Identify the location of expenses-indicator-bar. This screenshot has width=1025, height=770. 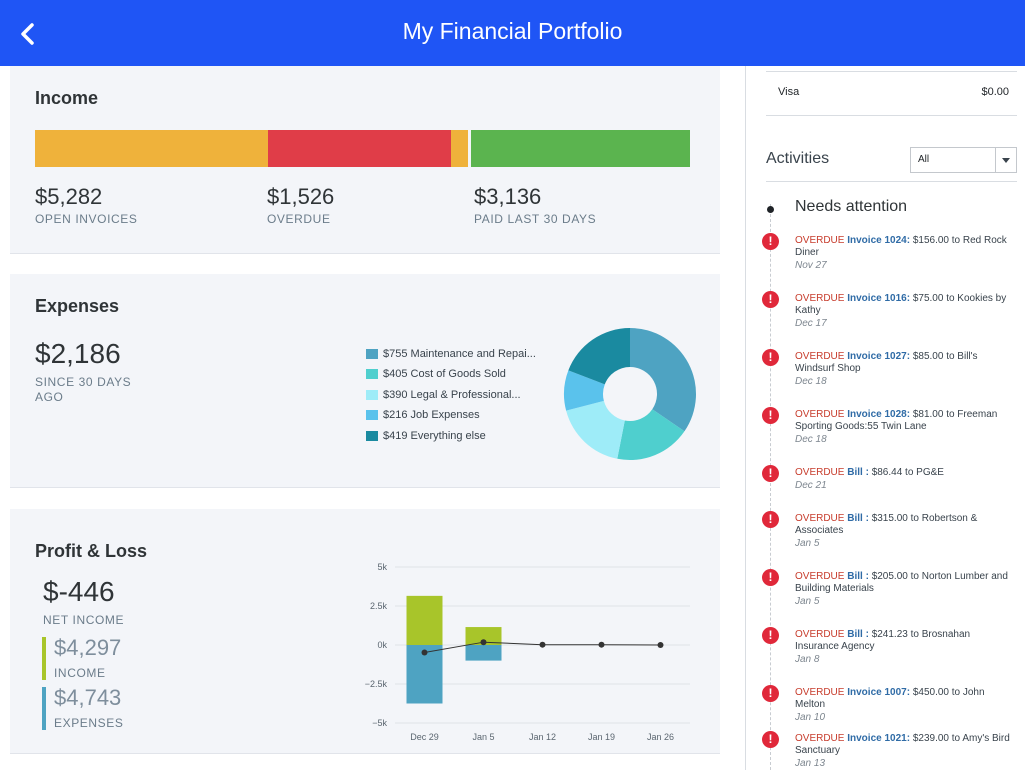
(44, 708).